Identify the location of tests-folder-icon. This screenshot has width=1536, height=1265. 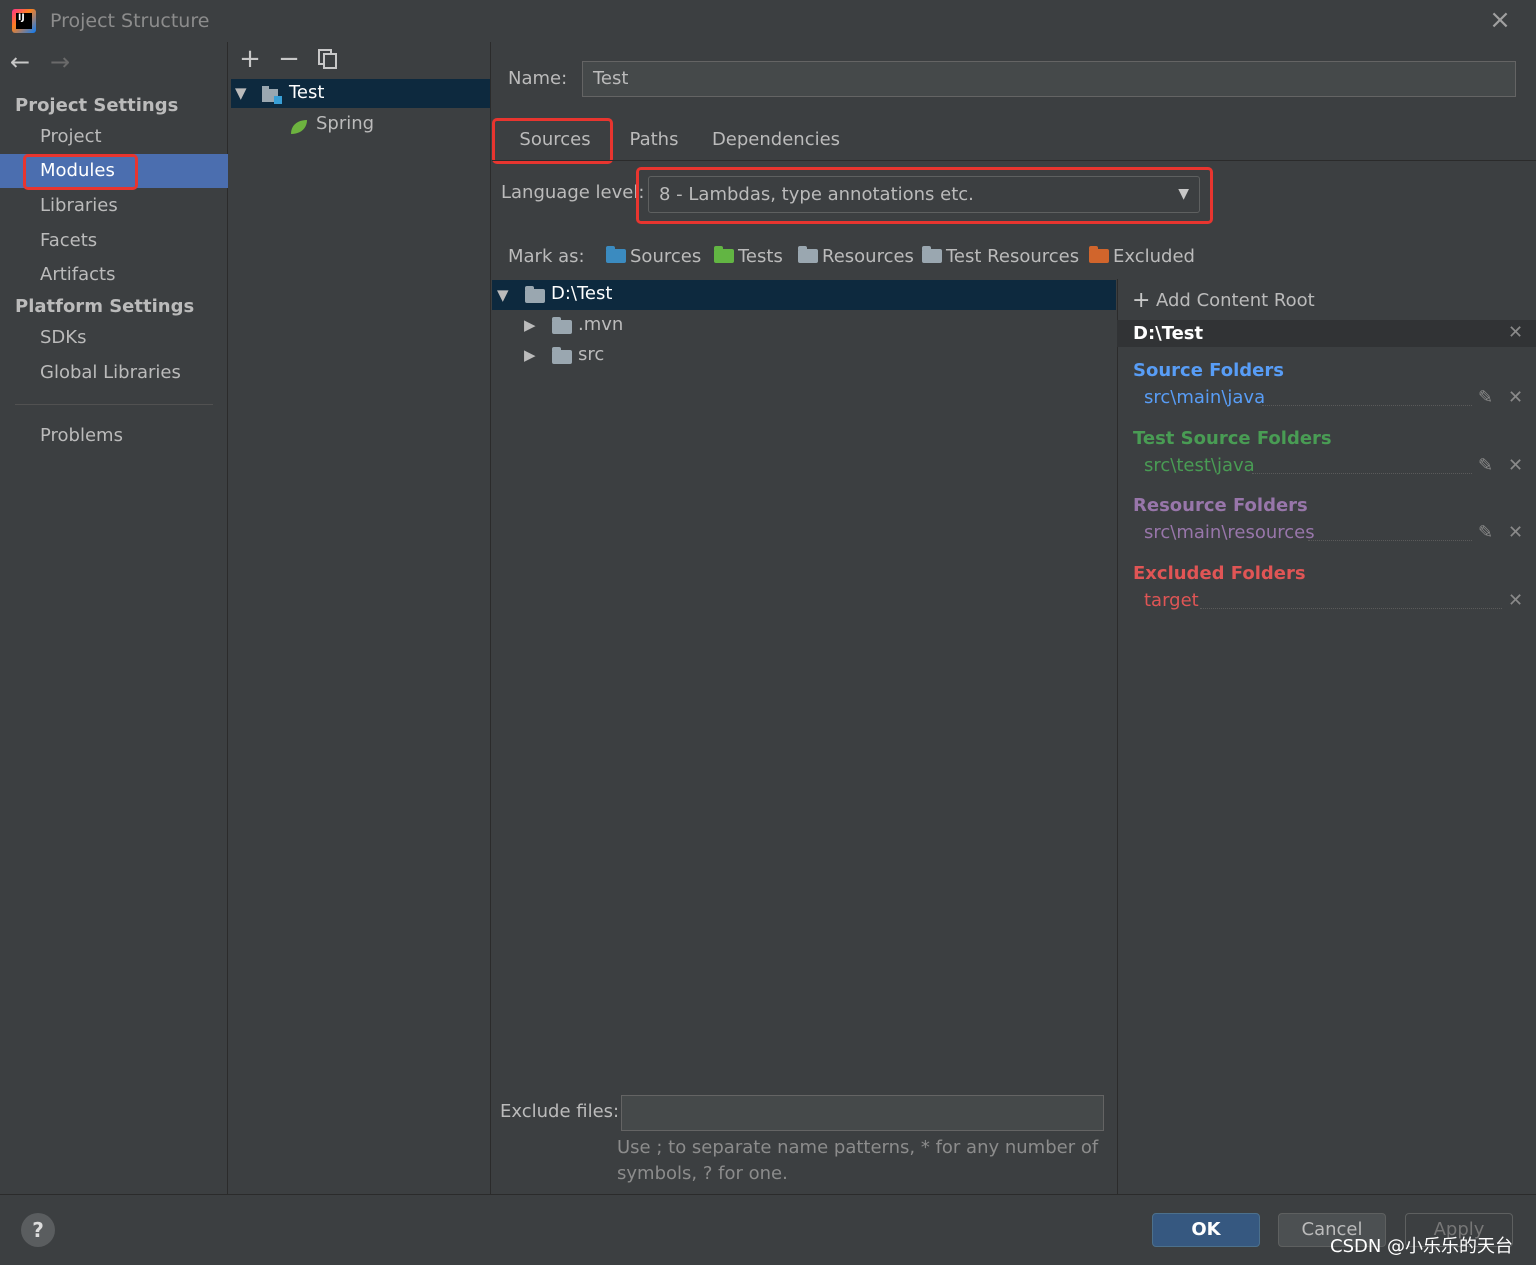
(724, 254).